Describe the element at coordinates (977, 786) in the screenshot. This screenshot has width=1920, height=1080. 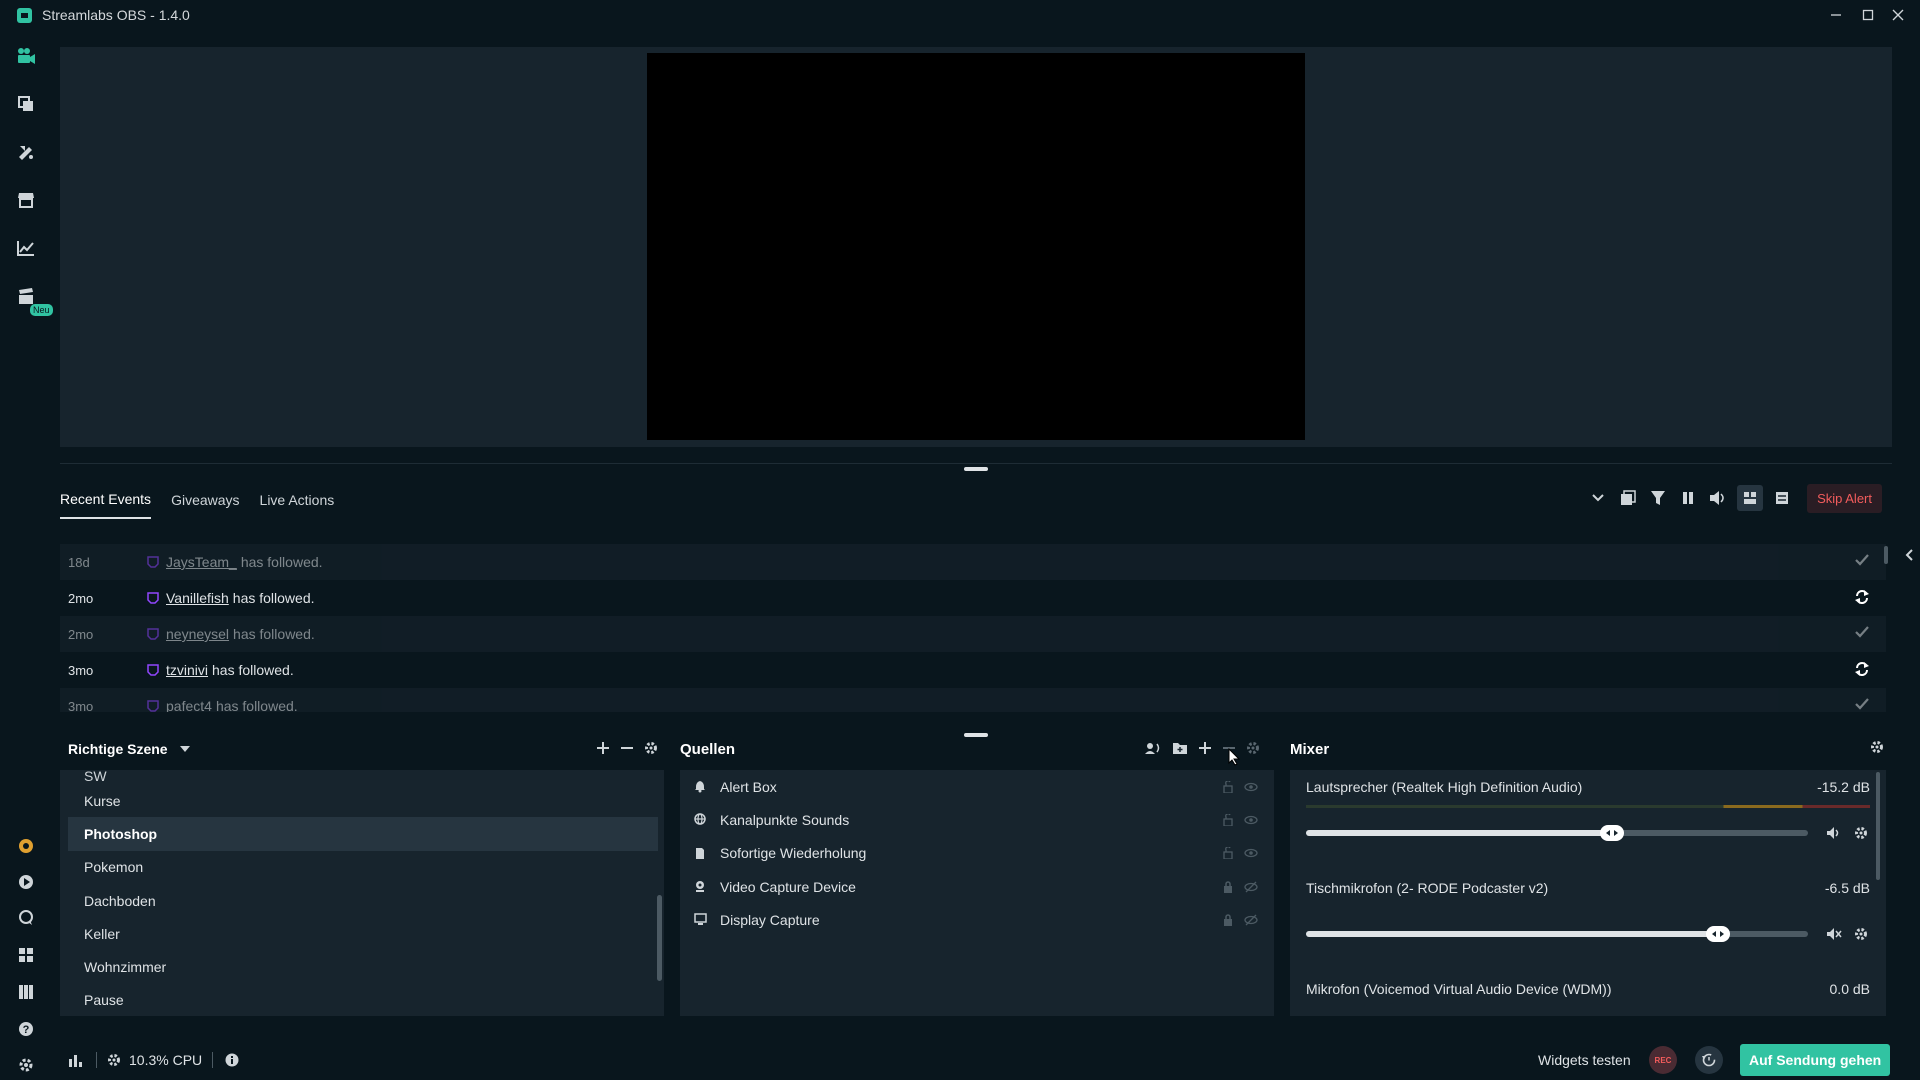
I see `source-item: Alert Box` at that location.